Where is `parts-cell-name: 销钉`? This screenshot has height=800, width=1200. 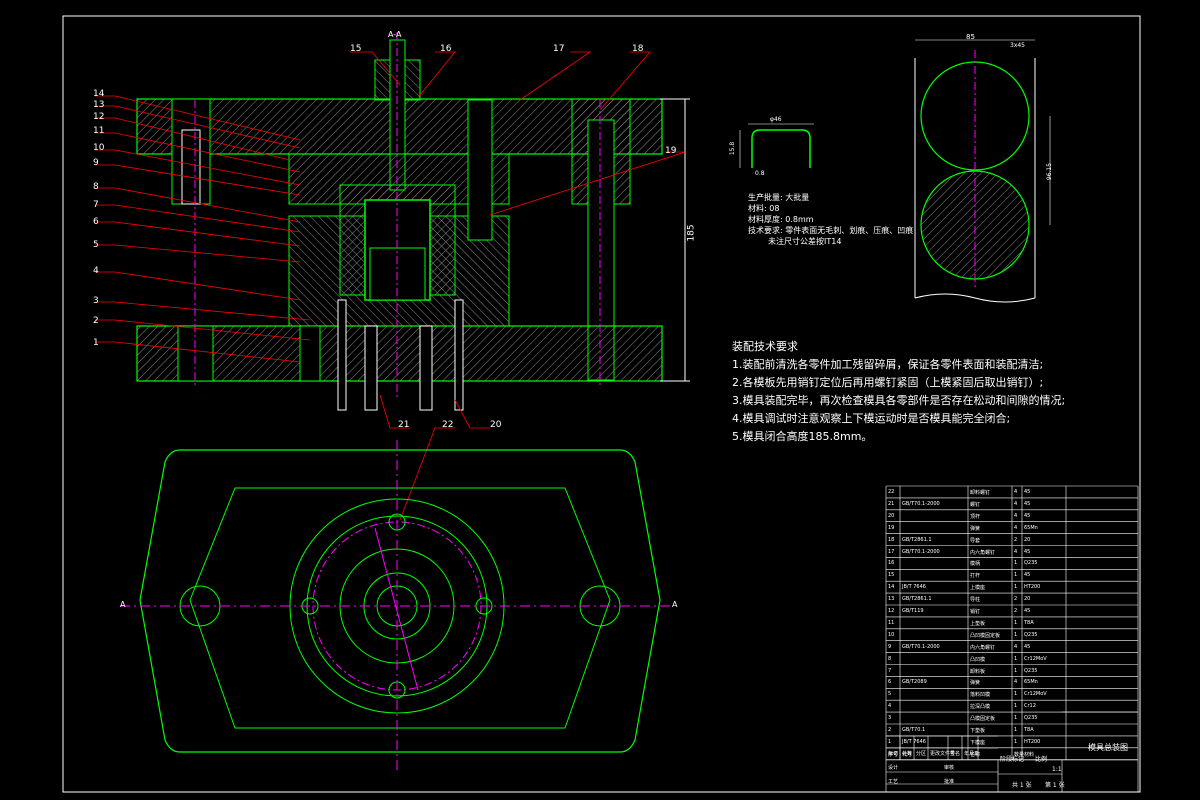
parts-cell-name: 销钉 is located at coordinates (975, 612).